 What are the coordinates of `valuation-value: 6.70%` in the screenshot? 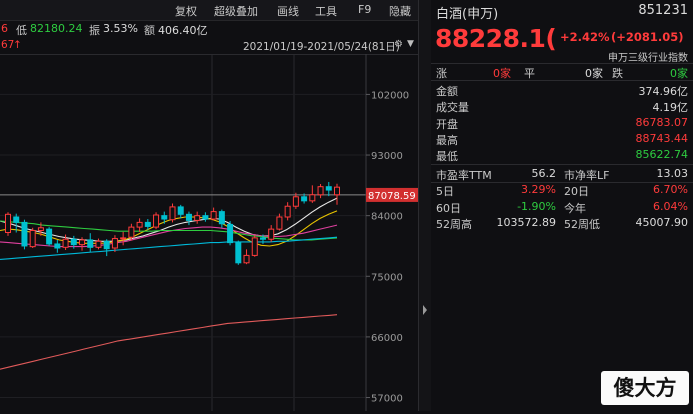 It's located at (670, 190).